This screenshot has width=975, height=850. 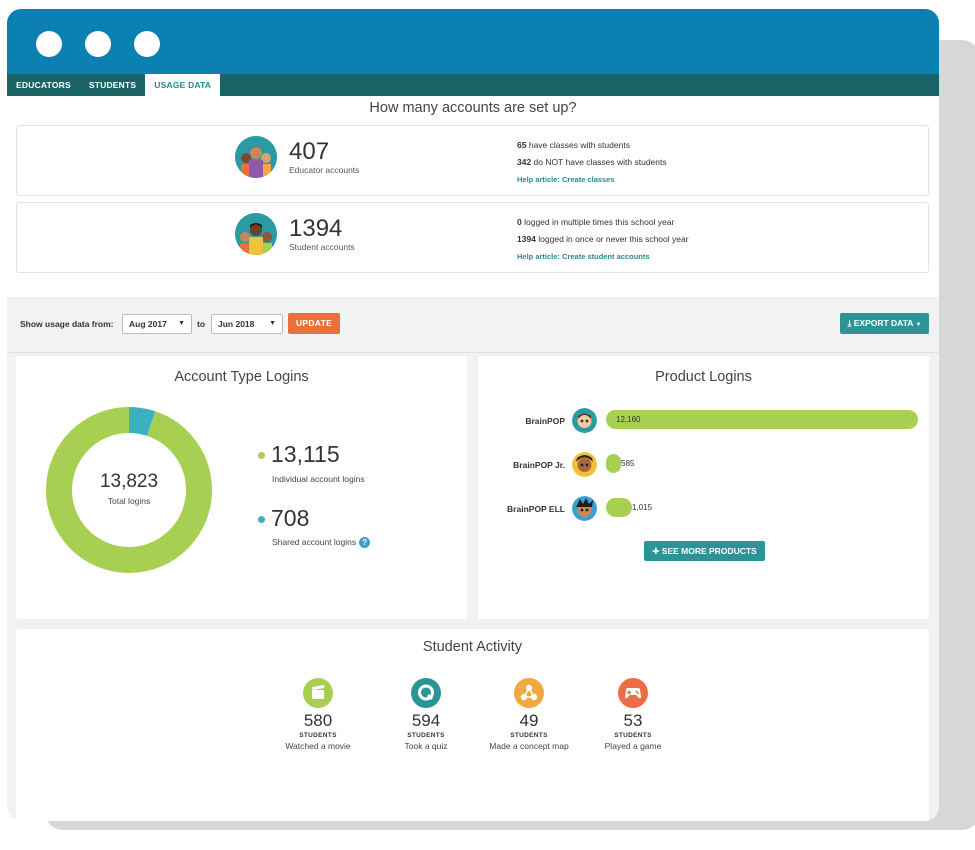 What do you see at coordinates (43, 85) in the screenshot?
I see `tab-educators: EDUCATORS` at bounding box center [43, 85].